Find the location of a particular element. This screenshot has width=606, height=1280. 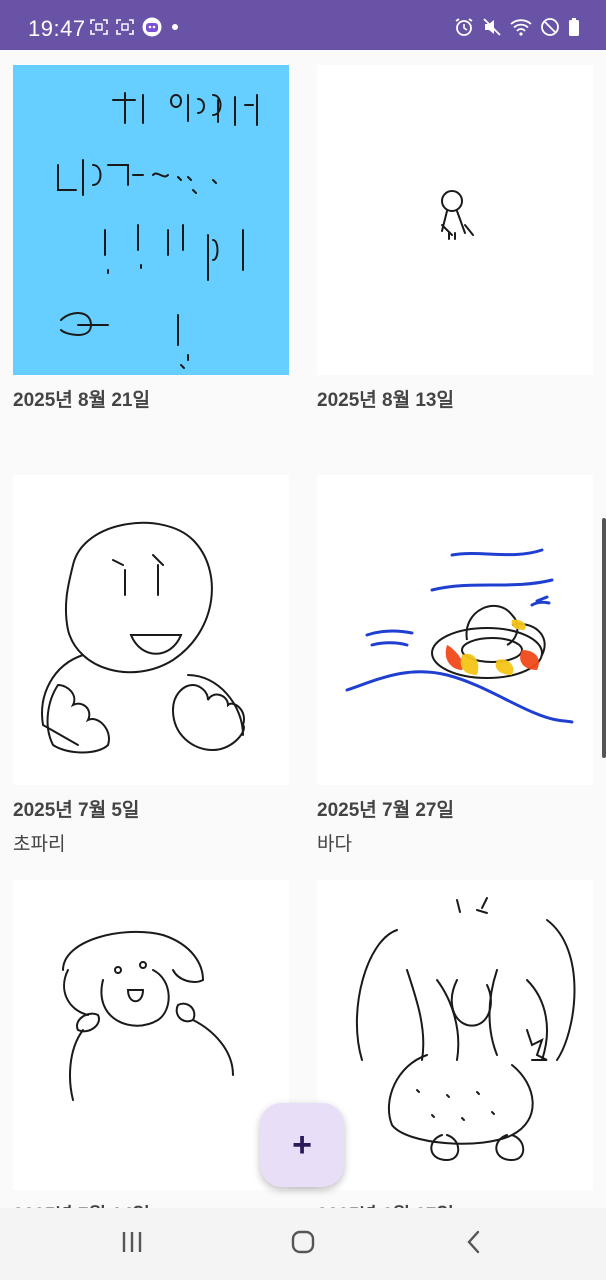

back-button is located at coordinates (474, 1244).